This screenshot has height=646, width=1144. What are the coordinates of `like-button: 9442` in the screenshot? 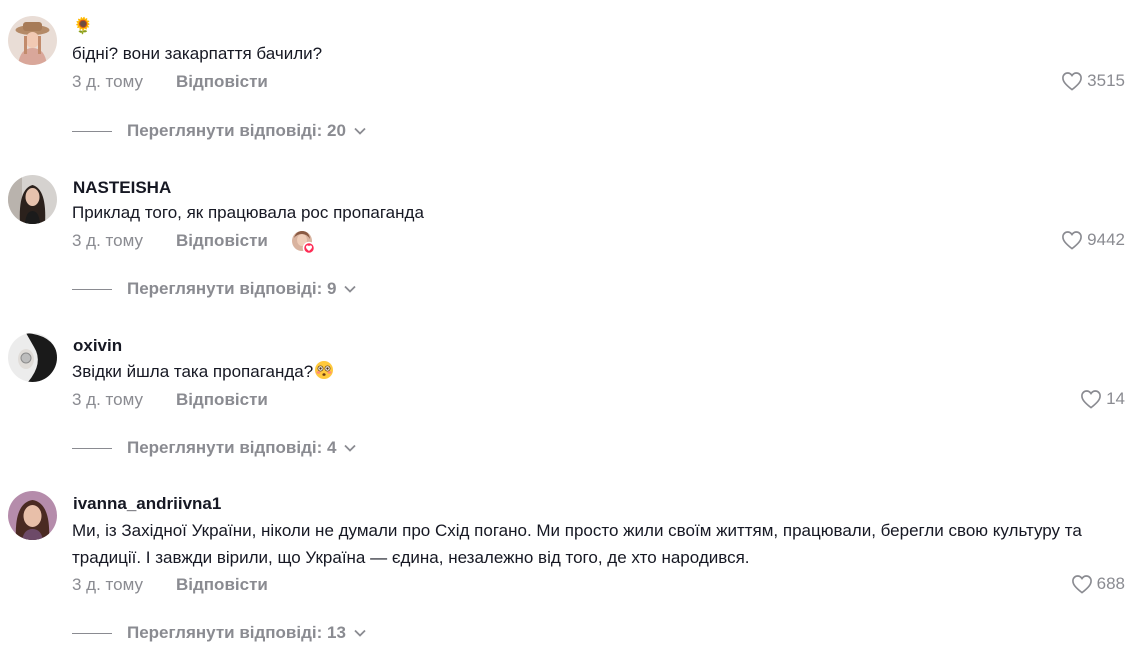 It's located at (1093, 240).